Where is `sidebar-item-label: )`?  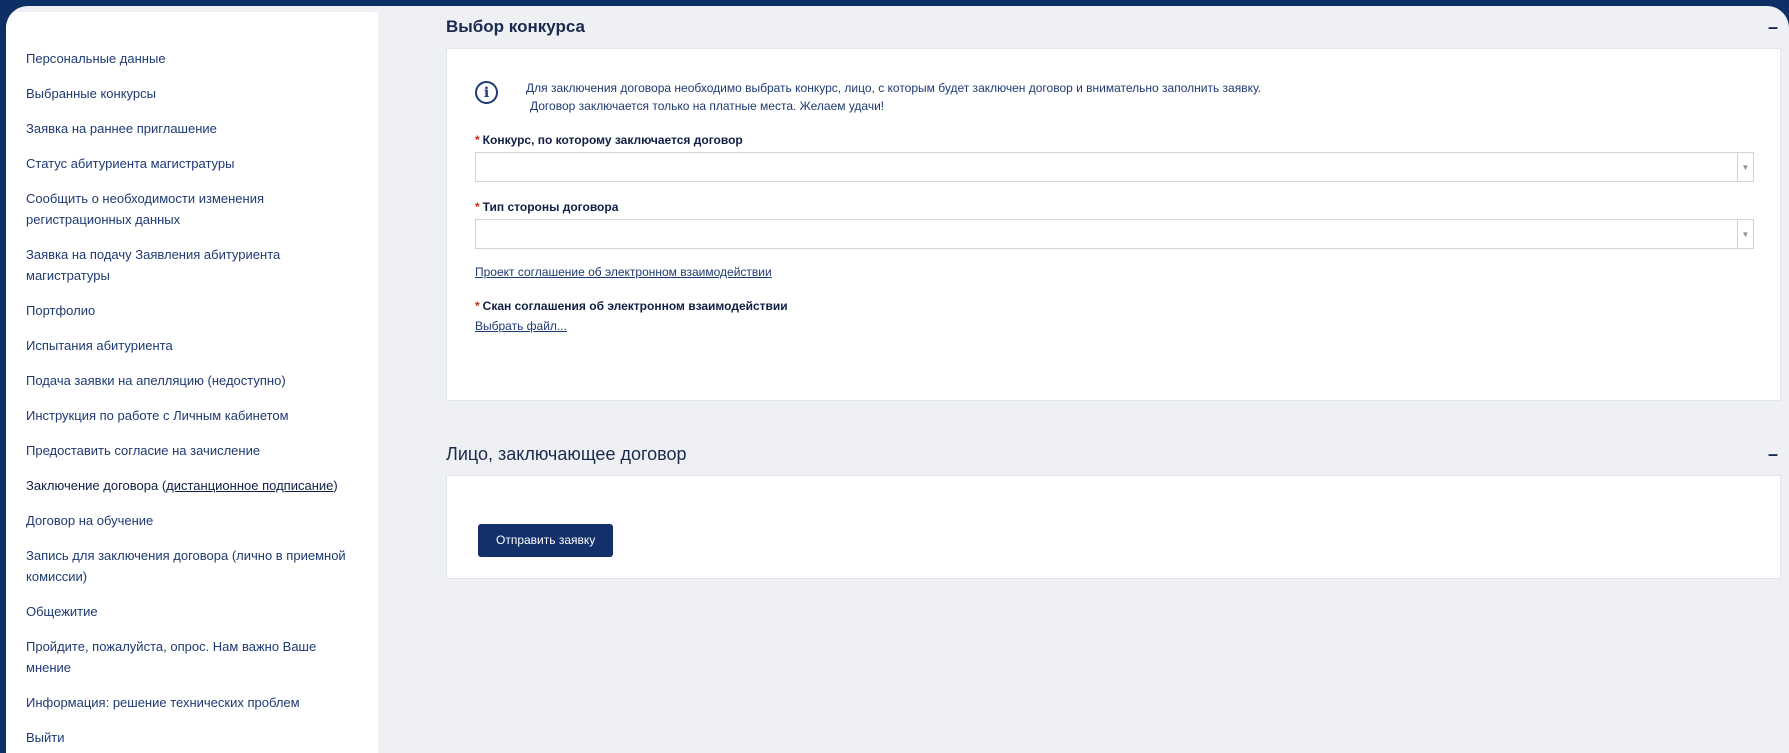
sidebar-item-label: ) is located at coordinates (335, 485).